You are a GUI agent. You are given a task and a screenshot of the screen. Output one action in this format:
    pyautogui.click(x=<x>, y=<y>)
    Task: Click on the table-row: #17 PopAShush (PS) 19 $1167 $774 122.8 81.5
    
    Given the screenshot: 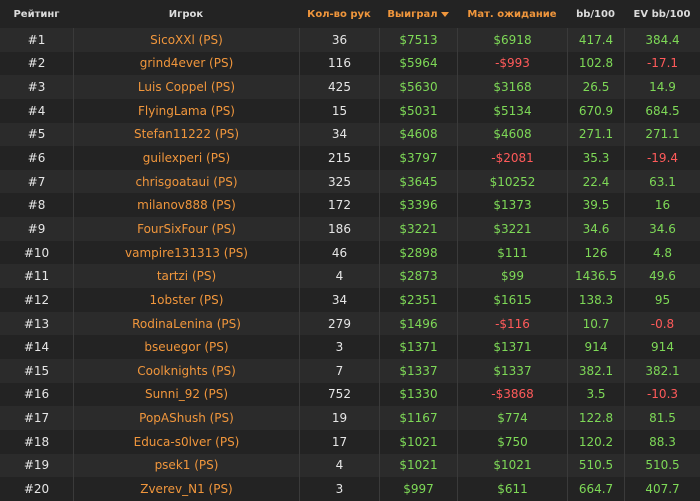 What is the action you would take?
    pyautogui.click(x=350, y=418)
    